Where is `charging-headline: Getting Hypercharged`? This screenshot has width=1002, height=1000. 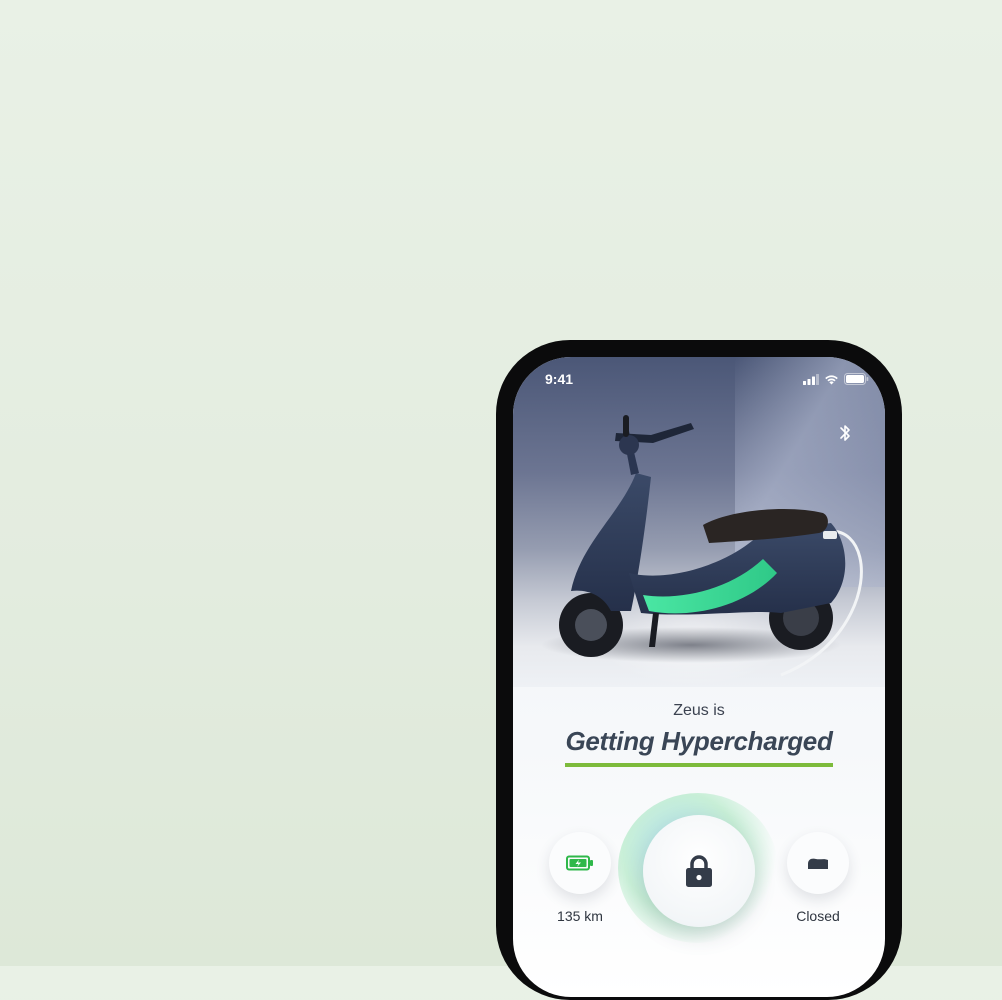
charging-headline: Getting Hypercharged is located at coordinates (699, 746).